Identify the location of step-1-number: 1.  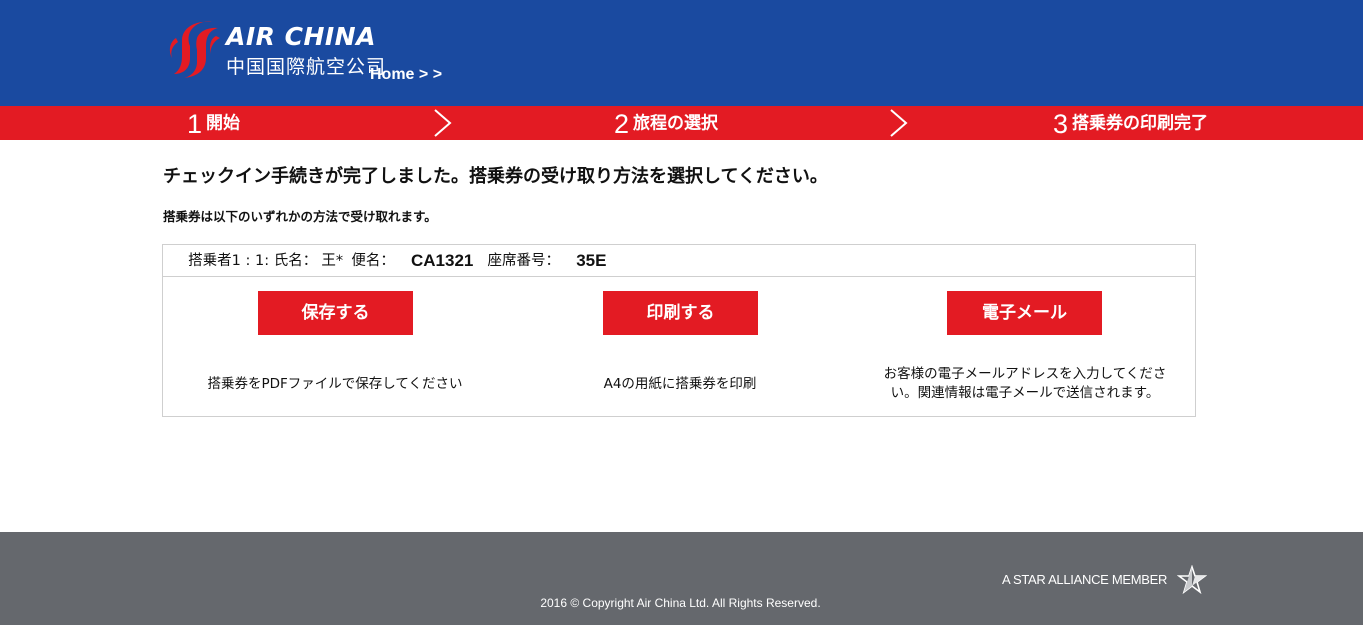
(195, 123).